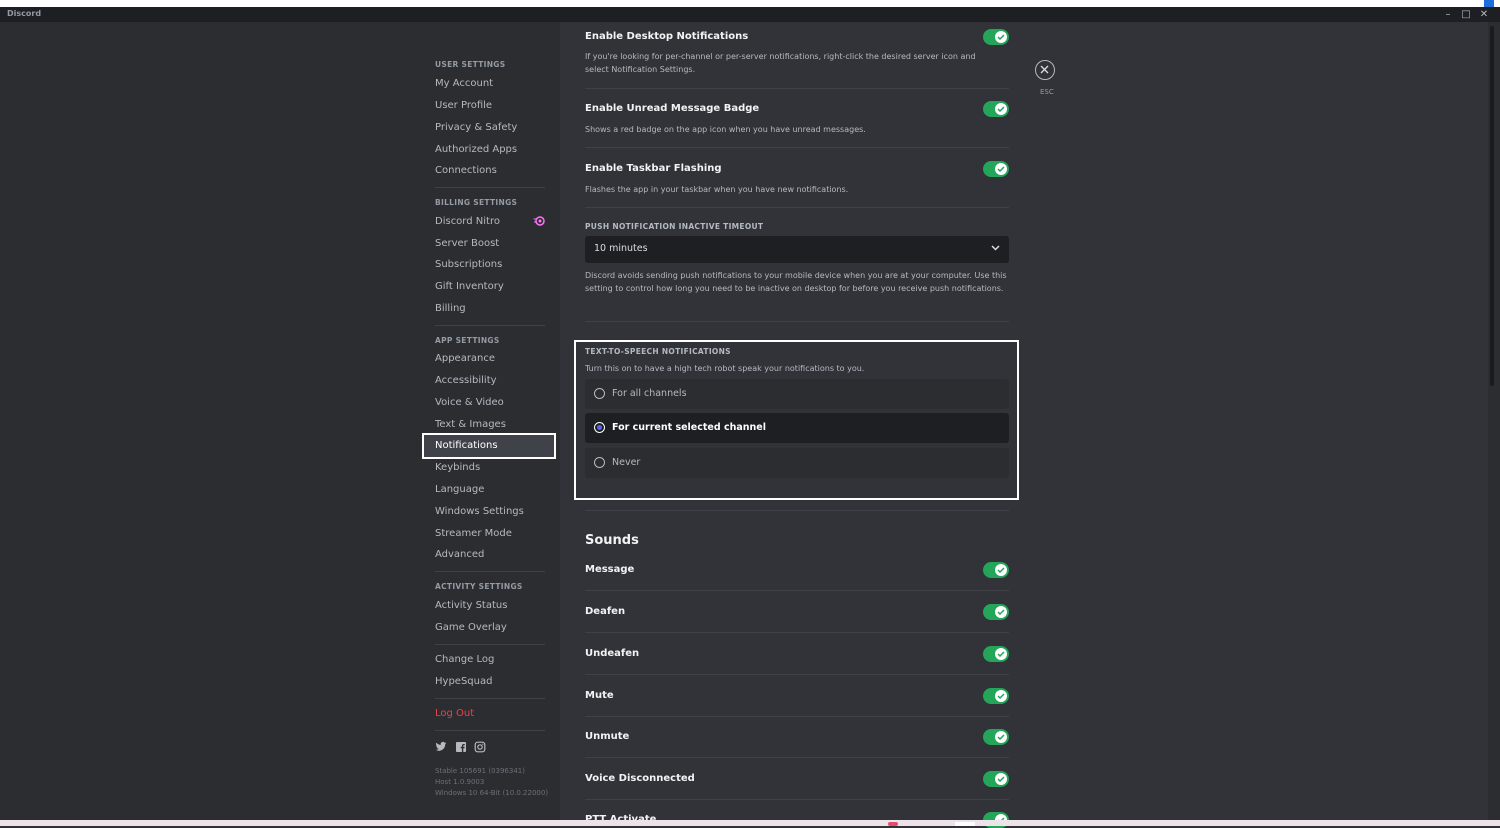 The image size is (1500, 828). What do you see at coordinates (640, 778) in the screenshot?
I see `sound-voice-disconnected-label: Voice Disconnected` at bounding box center [640, 778].